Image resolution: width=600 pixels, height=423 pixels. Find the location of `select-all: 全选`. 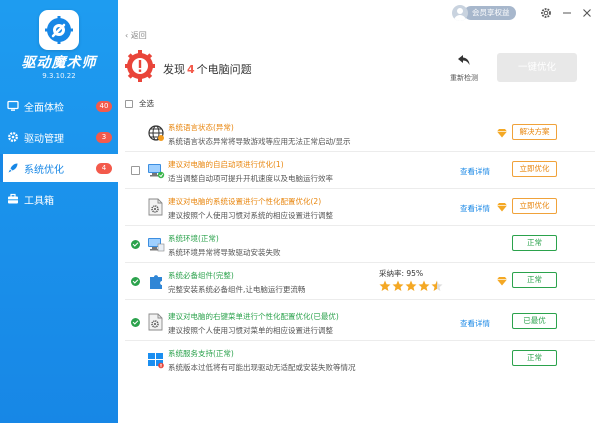

select-all: 全选 is located at coordinates (139, 103).